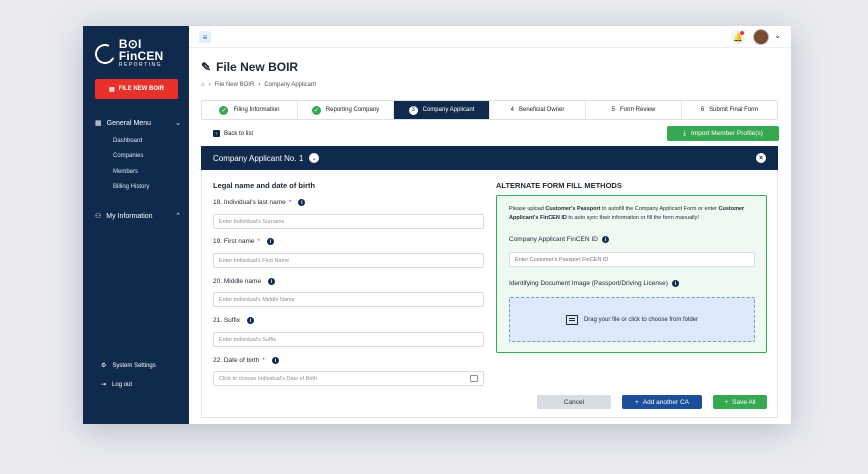  I want to click on last-name-label: 18. Individual's last name * i, so click(259, 202).